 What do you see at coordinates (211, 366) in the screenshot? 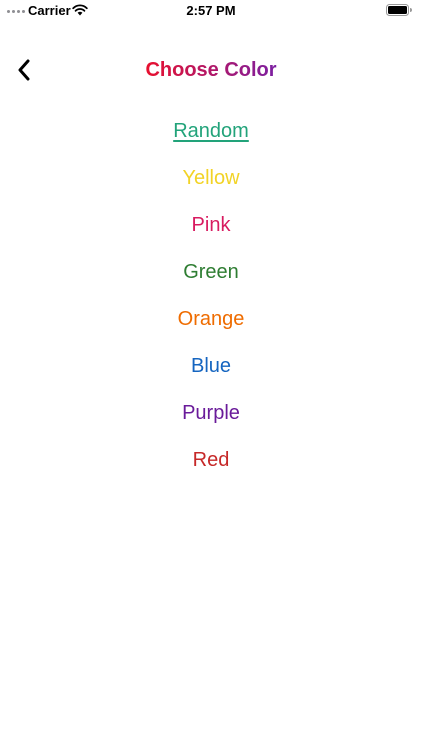
I see `color-option-blue: Blue` at bounding box center [211, 366].